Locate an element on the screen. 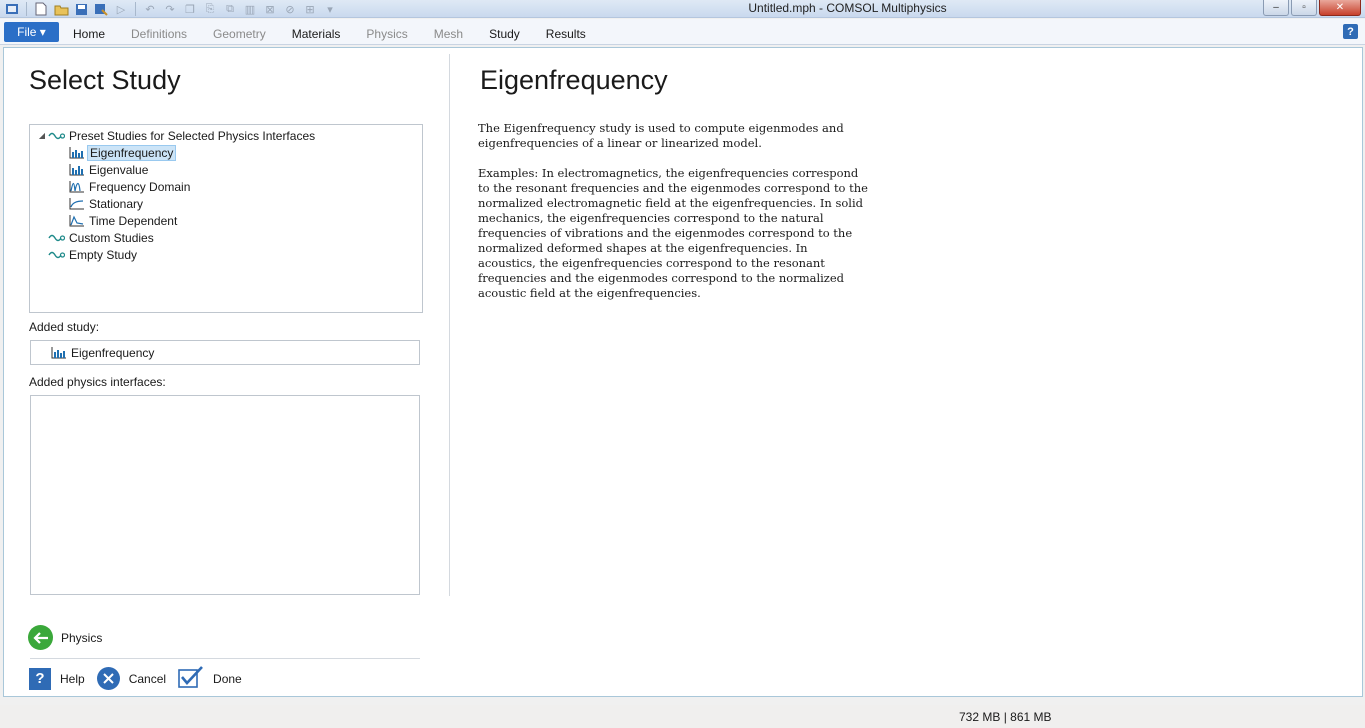  added-physics-list is located at coordinates (225, 495).